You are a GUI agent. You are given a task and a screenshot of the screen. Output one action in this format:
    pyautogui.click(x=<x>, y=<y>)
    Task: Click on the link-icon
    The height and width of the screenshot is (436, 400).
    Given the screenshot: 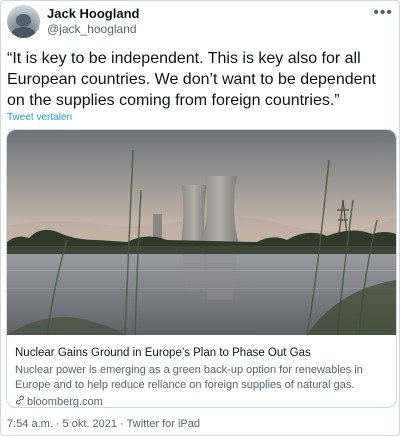 What is the action you would take?
    pyautogui.click(x=20, y=401)
    